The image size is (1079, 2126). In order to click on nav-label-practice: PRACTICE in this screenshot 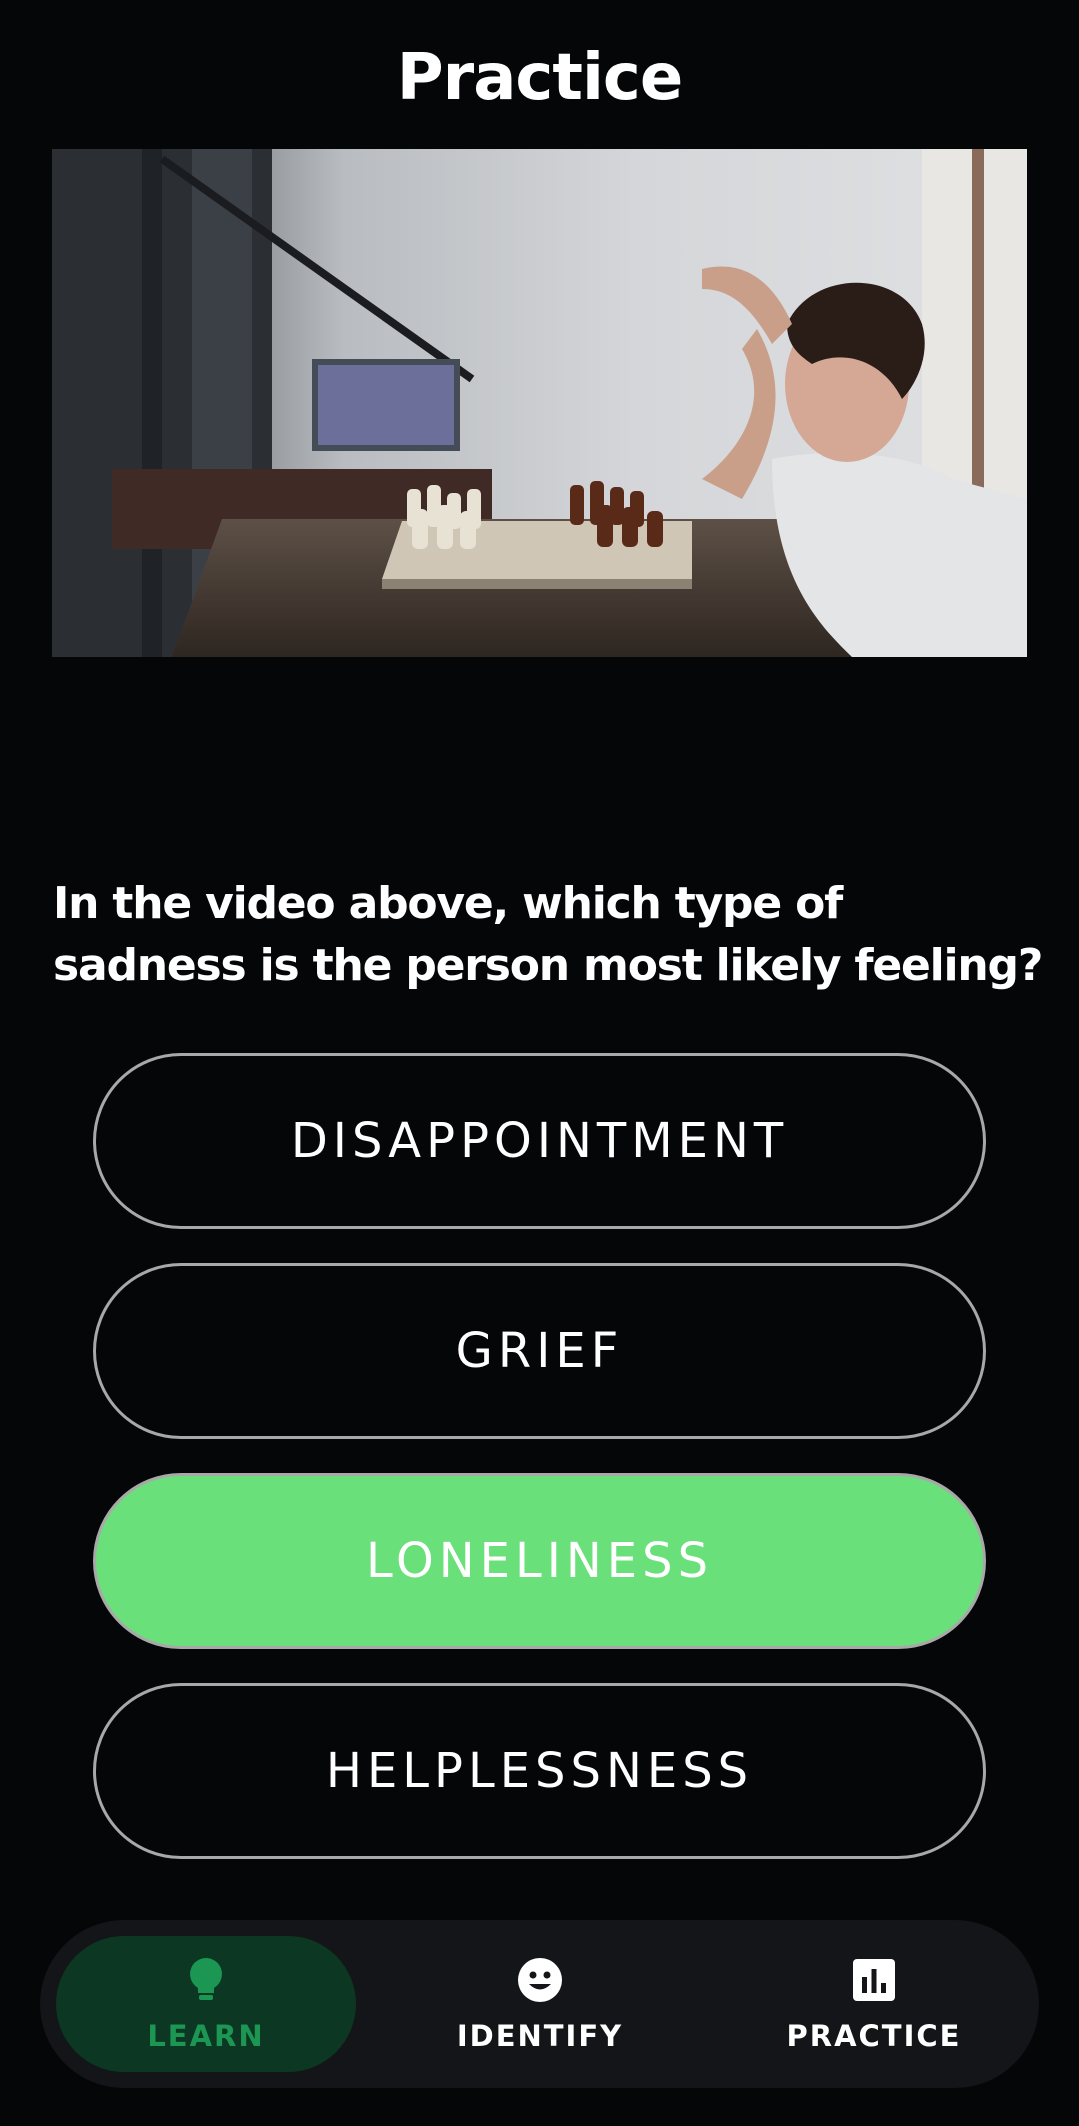, I will do `click(874, 2036)`.